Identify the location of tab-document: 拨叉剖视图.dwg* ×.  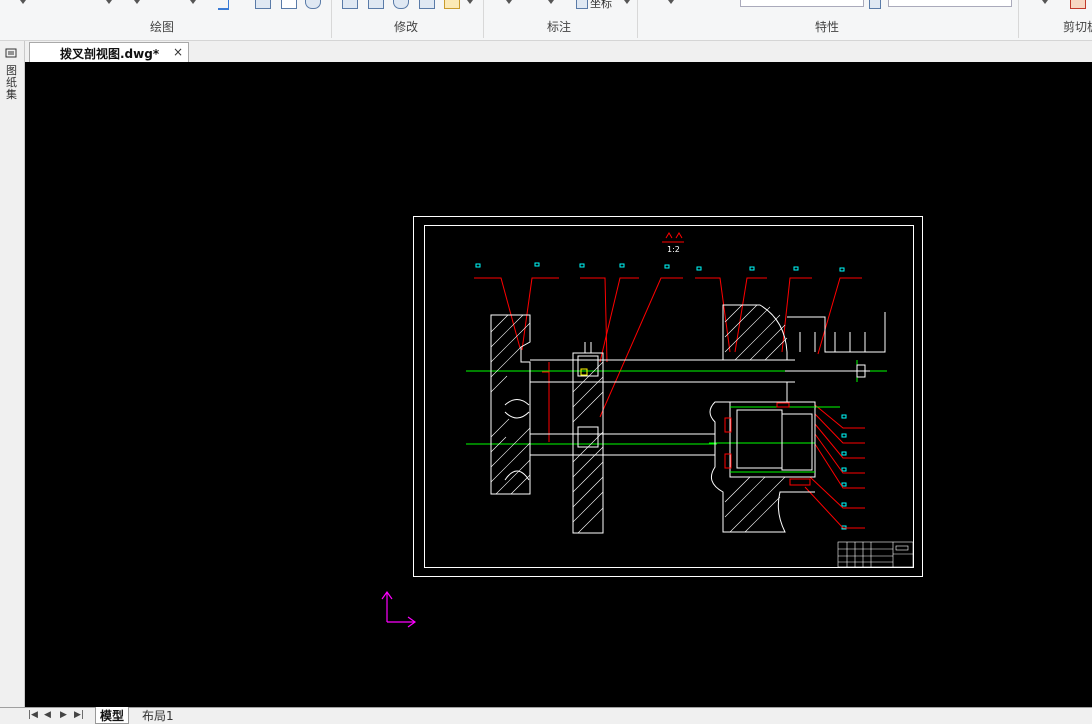
(109, 52).